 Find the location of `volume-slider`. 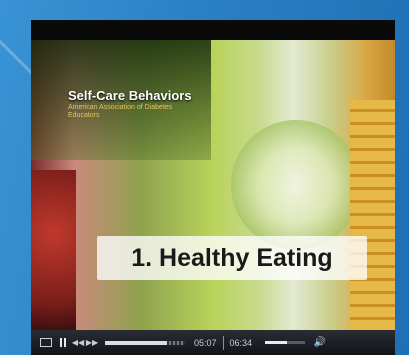

volume-slider is located at coordinates (285, 342).